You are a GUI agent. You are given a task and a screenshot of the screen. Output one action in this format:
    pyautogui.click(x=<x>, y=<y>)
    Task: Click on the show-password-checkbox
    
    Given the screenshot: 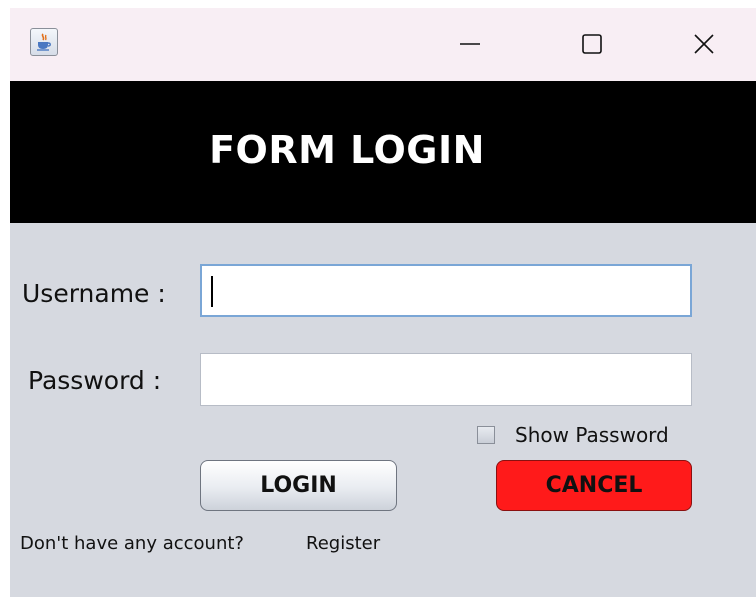 What is the action you would take?
    pyautogui.click(x=486, y=435)
    